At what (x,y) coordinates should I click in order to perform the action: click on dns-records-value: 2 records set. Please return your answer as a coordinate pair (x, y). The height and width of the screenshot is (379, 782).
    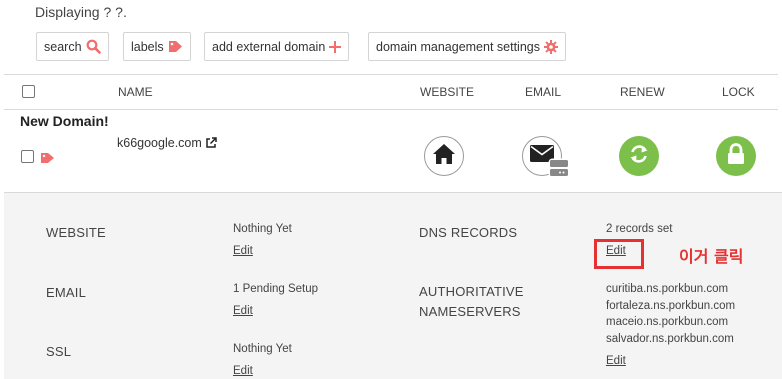
    Looking at the image, I should click on (639, 229).